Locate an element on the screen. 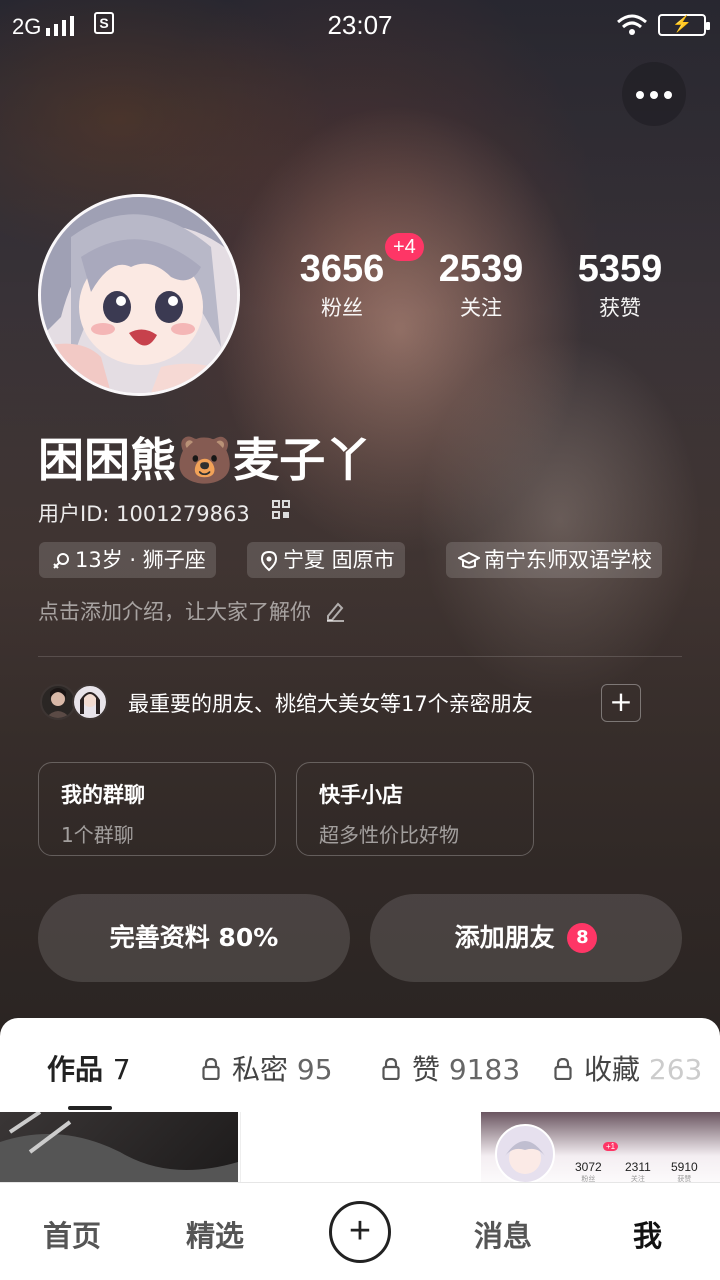 Image resolution: width=720 pixels, height=1280 pixels. nav-home: 首页 is located at coordinates (72, 1234).